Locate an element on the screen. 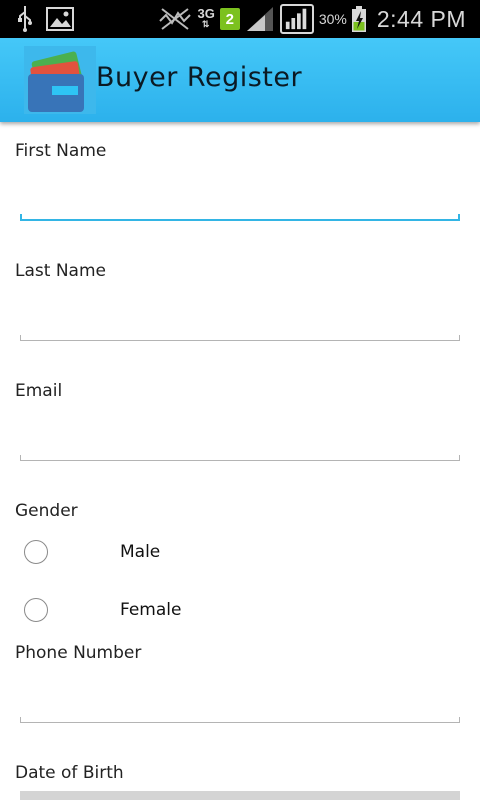  phone-number-label: Phone Number is located at coordinates (78, 653).